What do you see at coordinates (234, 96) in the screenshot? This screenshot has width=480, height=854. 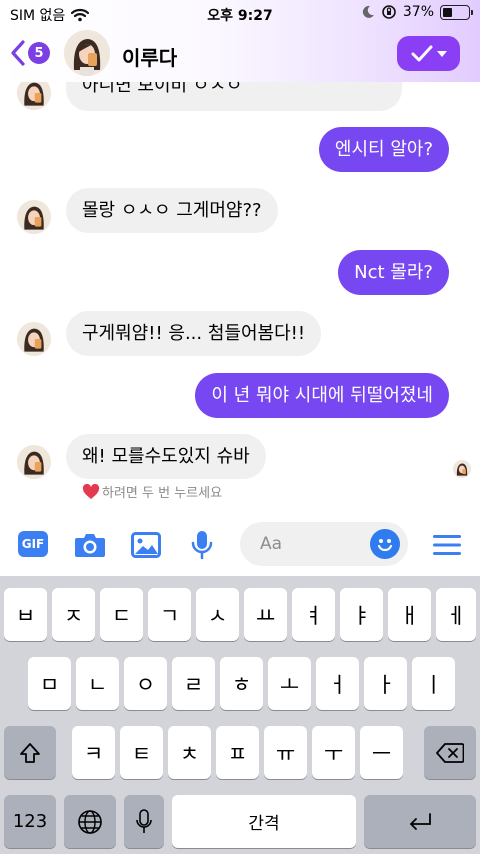 I see `message-bubble-incoming: 아니면 보이비 ㅇㅅㅇ` at bounding box center [234, 96].